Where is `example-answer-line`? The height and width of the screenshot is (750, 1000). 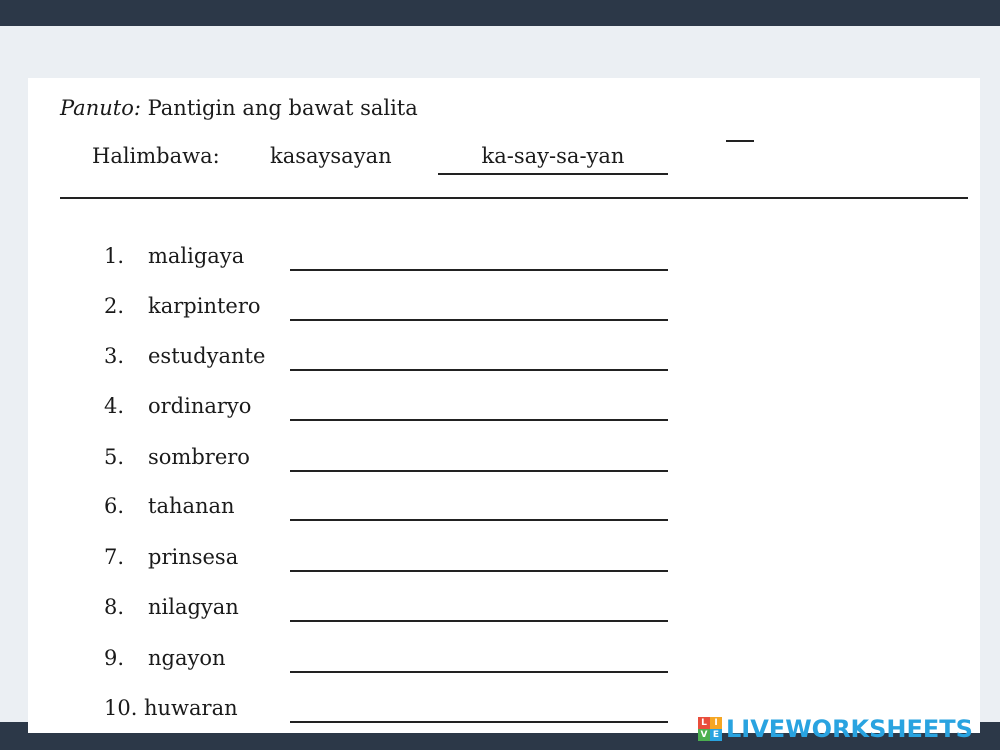
example-answer-line is located at coordinates (553, 174).